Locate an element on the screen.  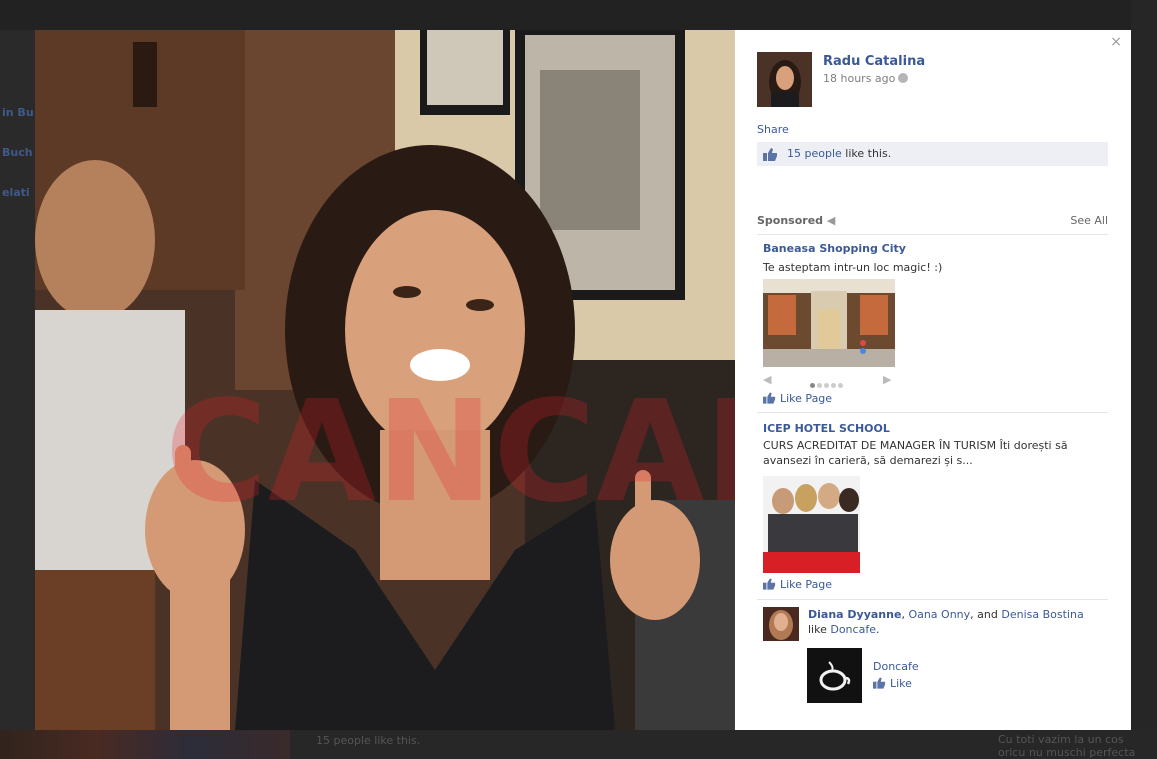
background-left-column: in Bu Buch elati is located at coordinates (18, 394).